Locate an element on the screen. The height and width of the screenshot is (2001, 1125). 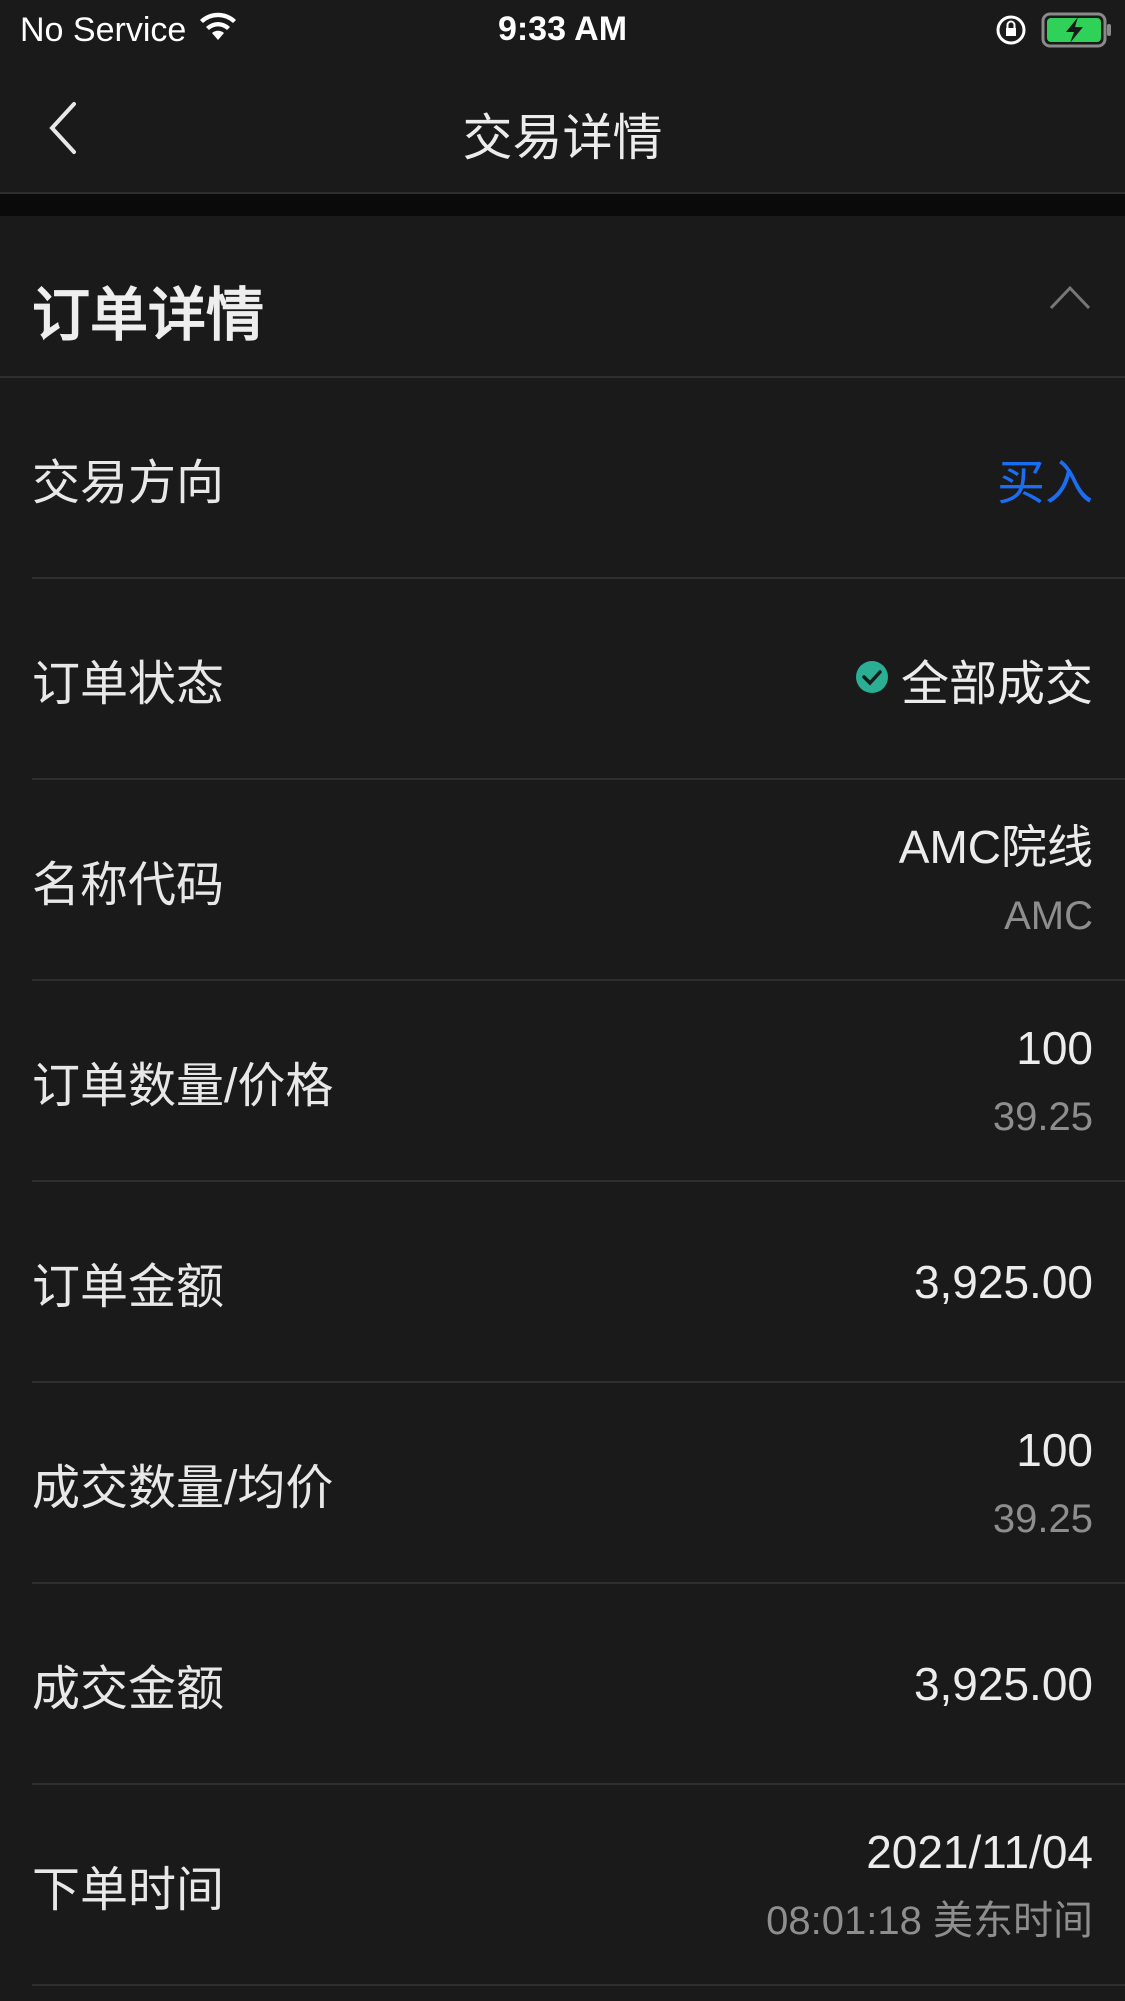
row-filled-qty-avg-price: 成交数量/均价 100 39.25 is located at coordinates (578, 1483).